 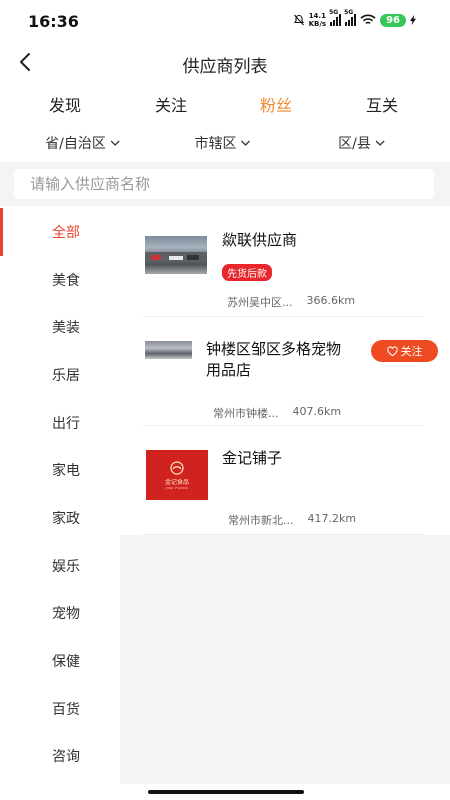 What do you see at coordinates (283, 480) in the screenshot?
I see `supplier-card: 金记食品 JINJI FOODS 金记铺子 常州市新北... 417.2km` at bounding box center [283, 480].